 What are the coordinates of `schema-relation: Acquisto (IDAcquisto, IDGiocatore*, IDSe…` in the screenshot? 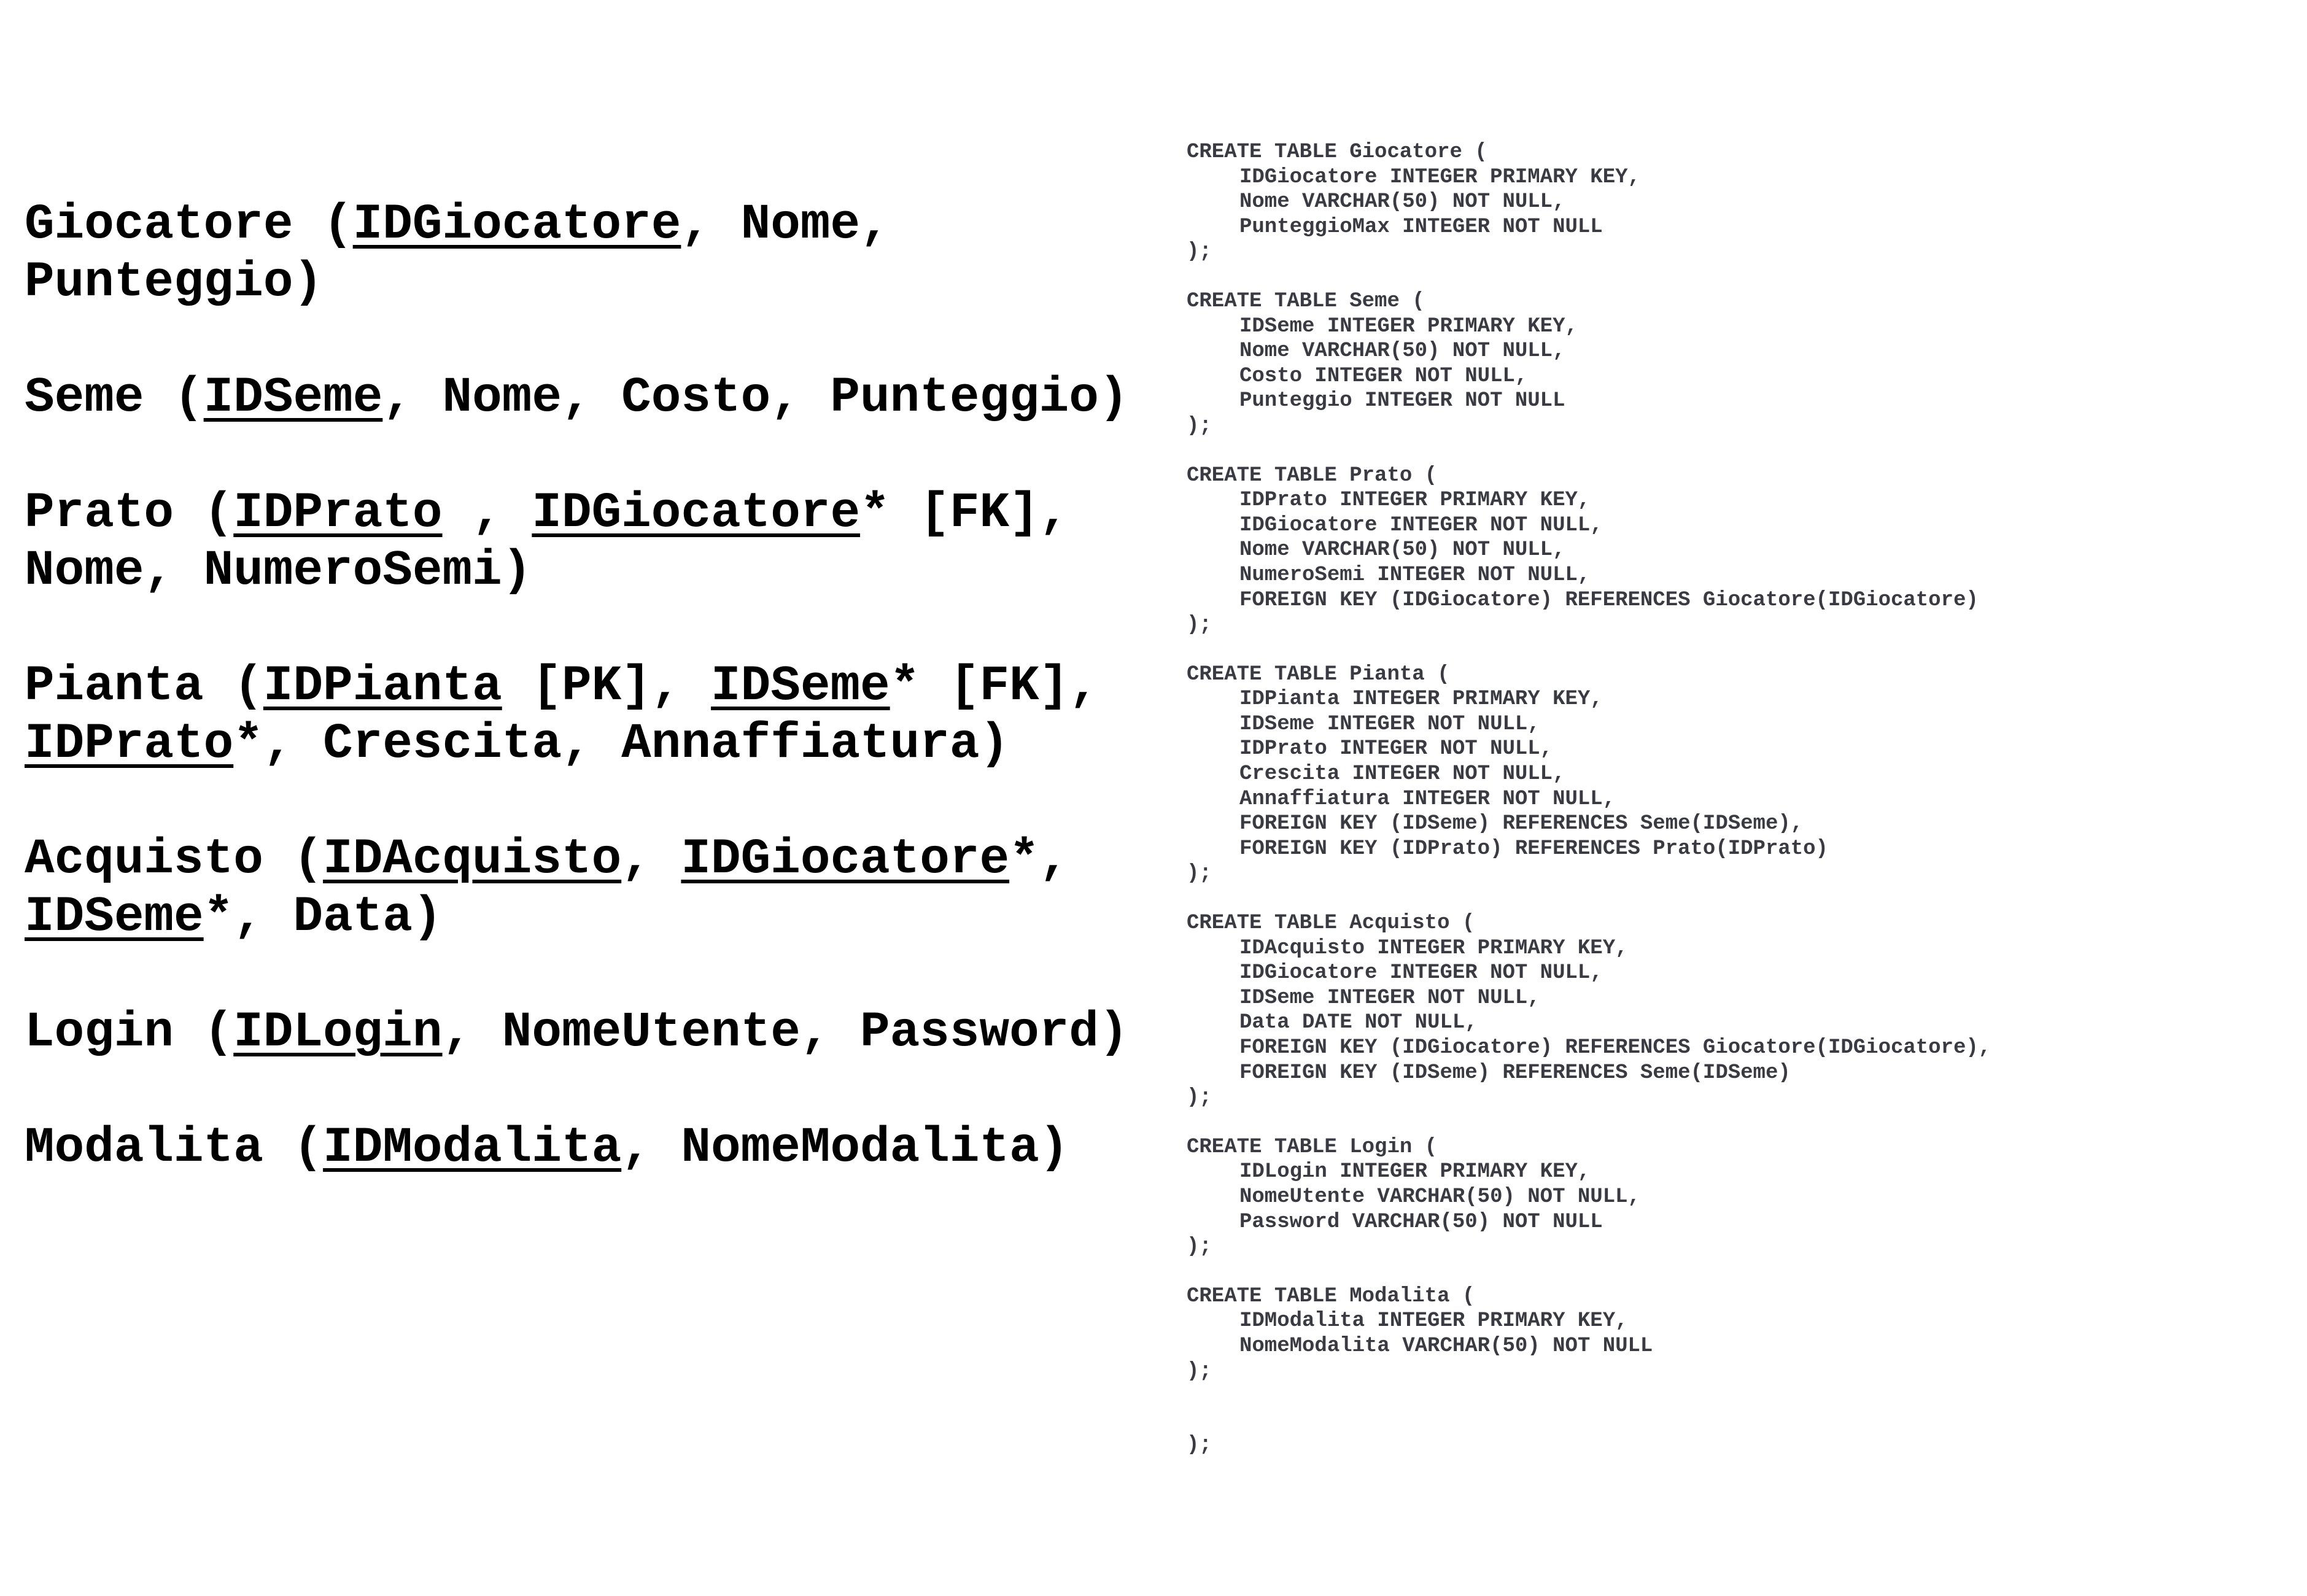 It's located at (595, 889).